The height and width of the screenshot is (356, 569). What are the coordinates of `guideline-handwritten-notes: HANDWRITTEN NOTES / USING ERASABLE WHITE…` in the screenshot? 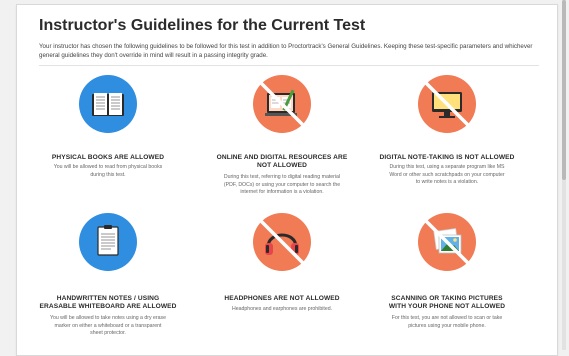 It's located at (108, 283).